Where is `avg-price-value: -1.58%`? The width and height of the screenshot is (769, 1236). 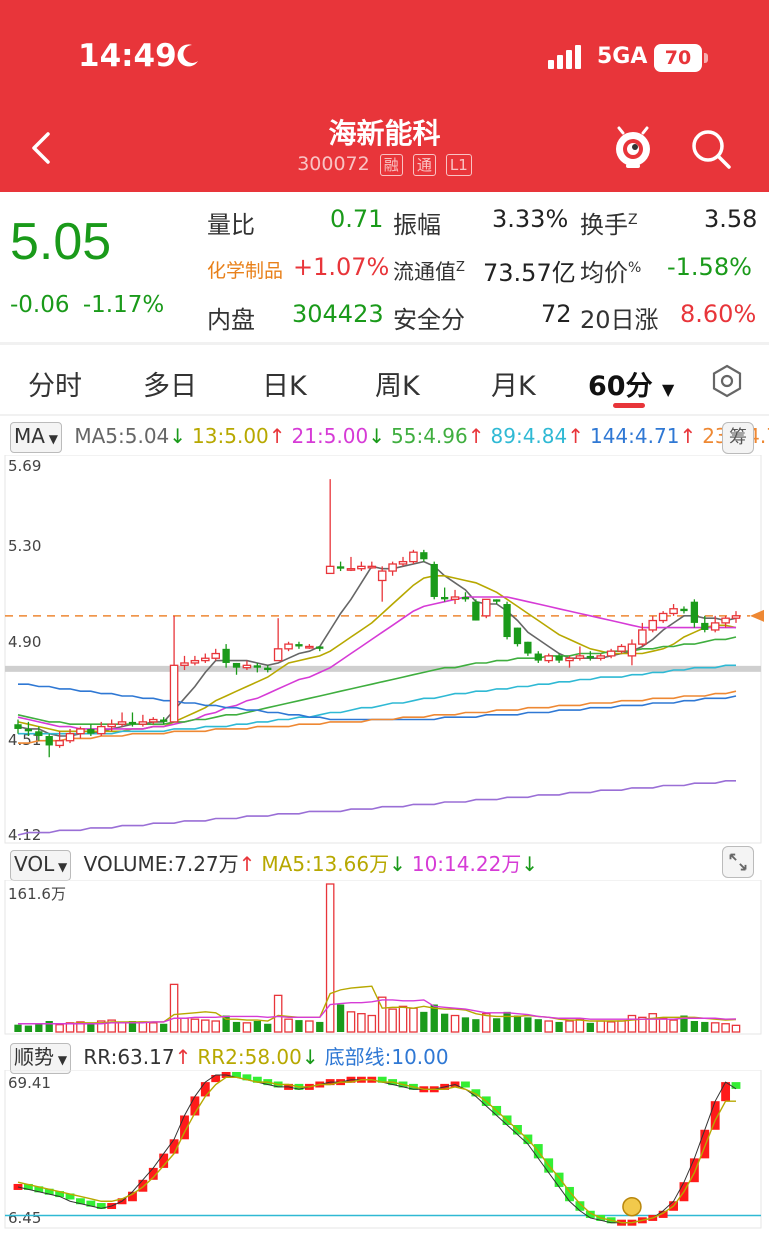
avg-price-value: -1.58% is located at coordinates (709, 267).